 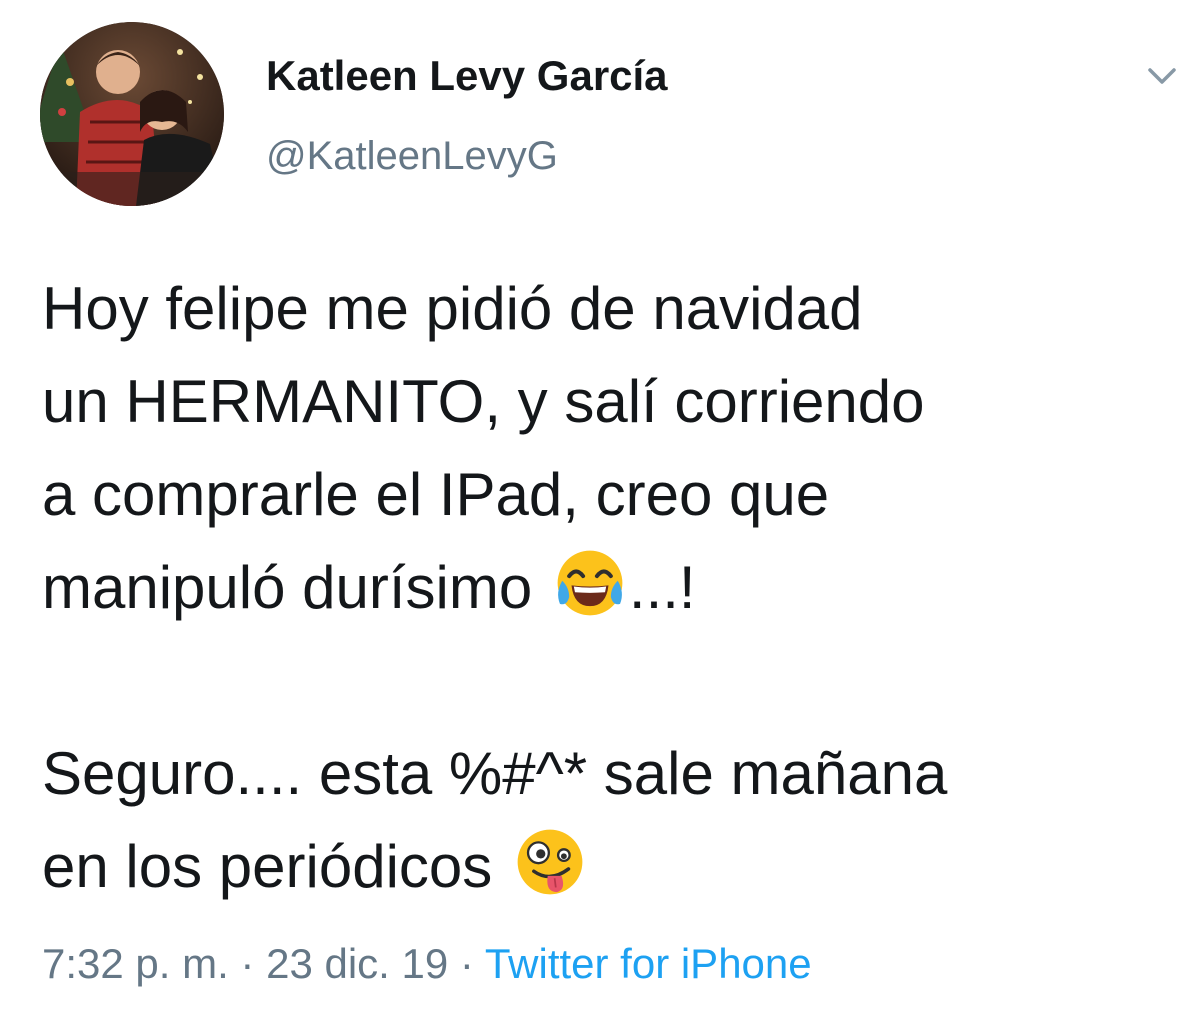 I want to click on face-with-tears-of-joy-icon, so click(x=590, y=583).